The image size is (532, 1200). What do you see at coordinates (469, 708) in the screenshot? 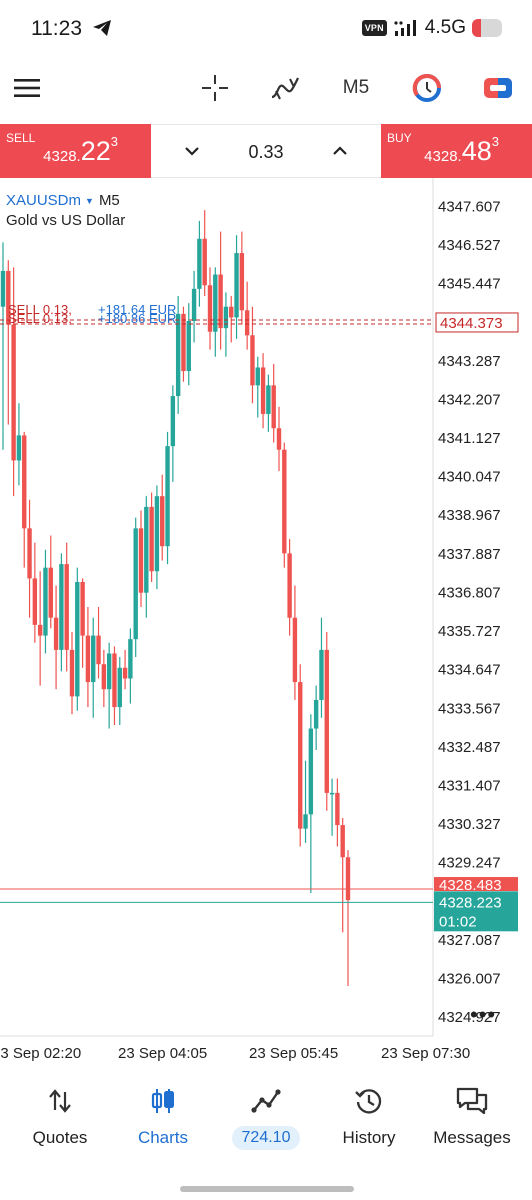
I see `price-tick-label: 4333.567` at bounding box center [469, 708].